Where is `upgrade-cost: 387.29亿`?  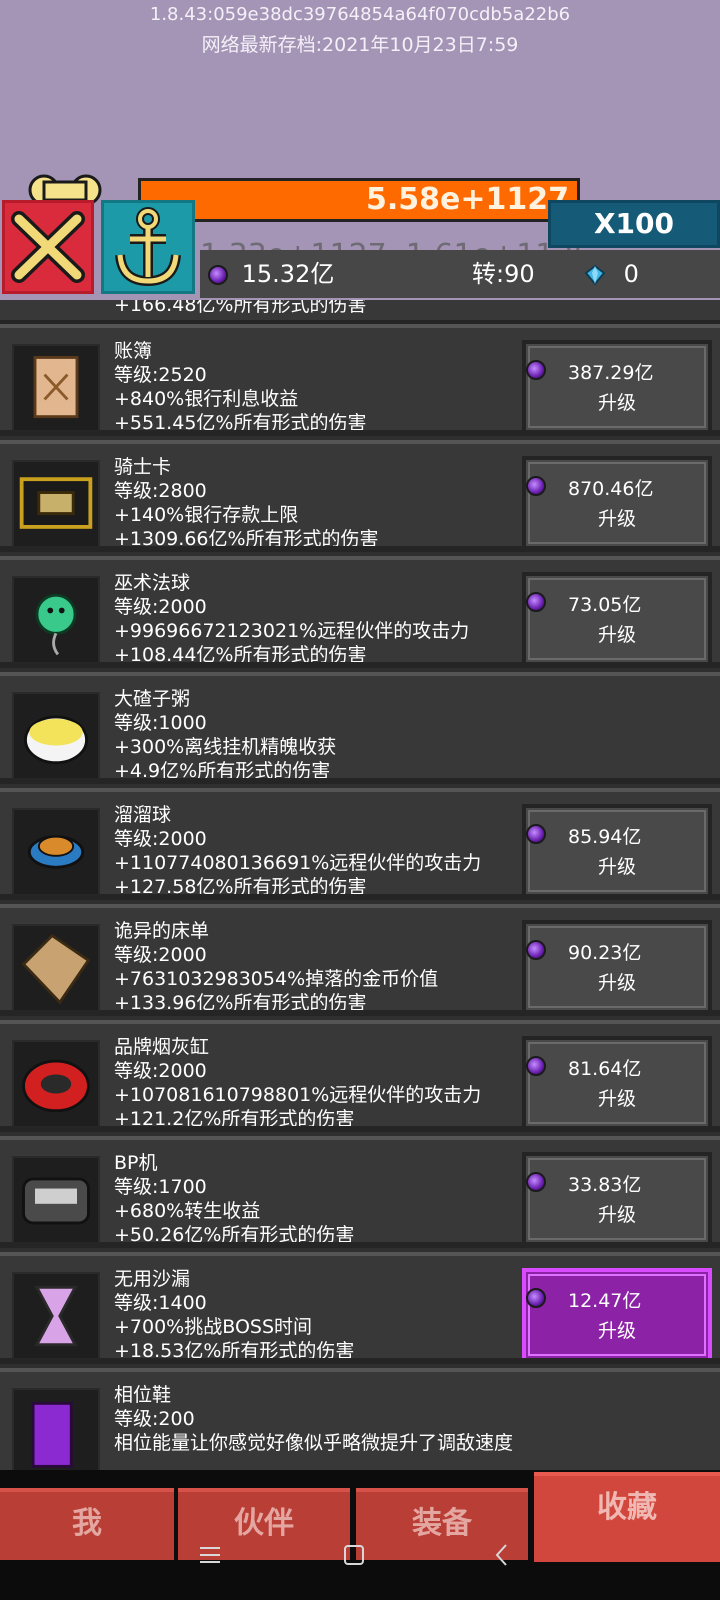 upgrade-cost: 387.29亿 is located at coordinates (590, 371).